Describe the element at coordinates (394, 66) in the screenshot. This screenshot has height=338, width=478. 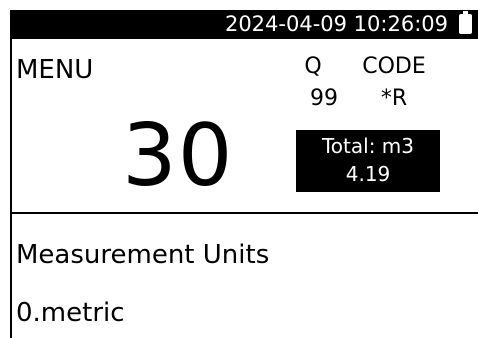
I see `code-label: CODE` at that location.